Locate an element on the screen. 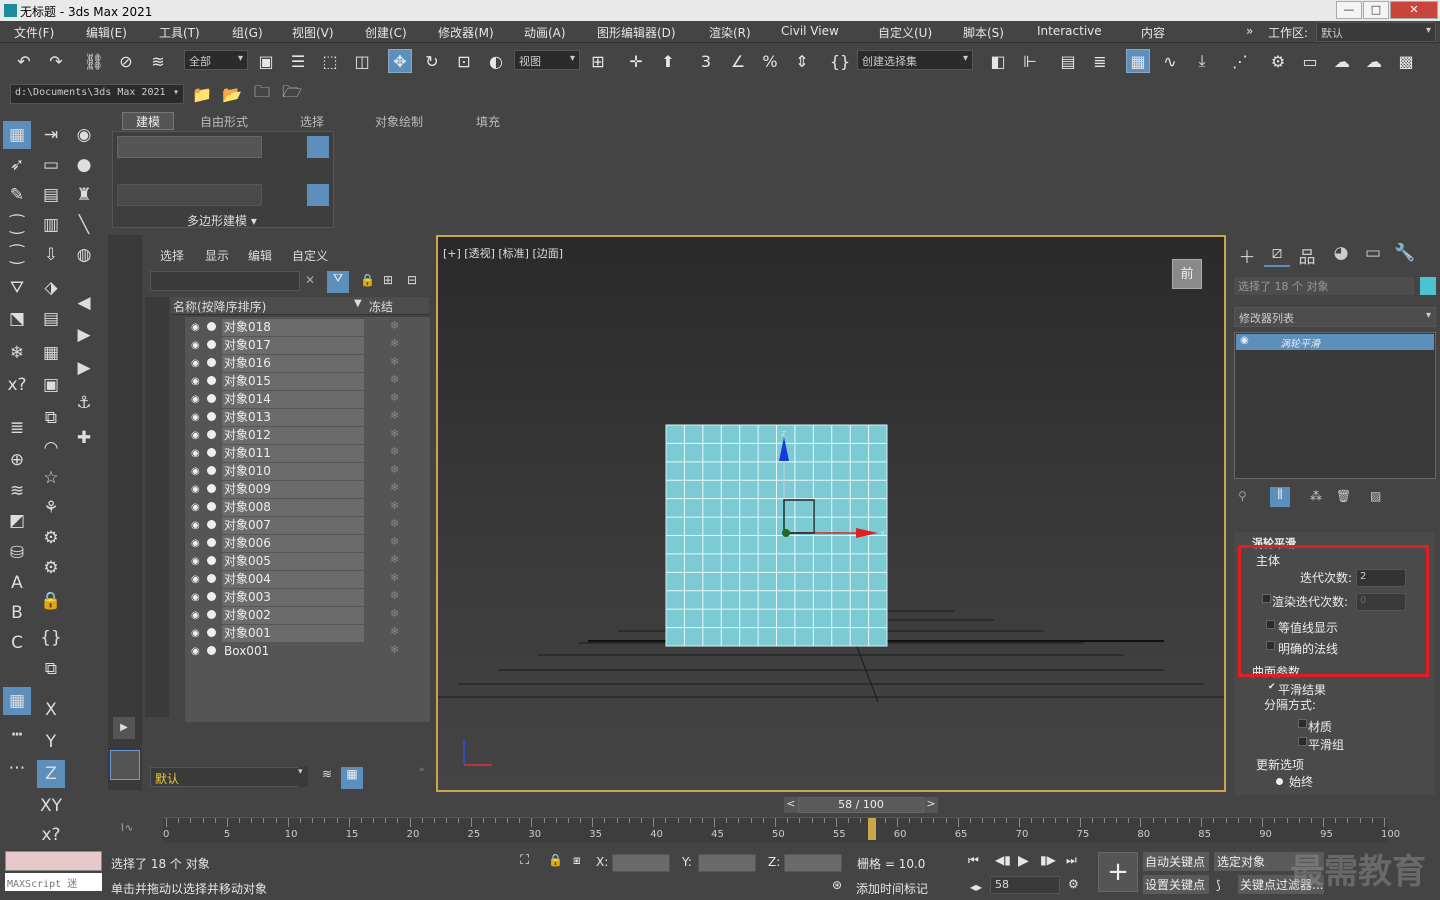 This screenshot has height=900, width=1440. filter-icon: ⛛ is located at coordinates (338, 282).